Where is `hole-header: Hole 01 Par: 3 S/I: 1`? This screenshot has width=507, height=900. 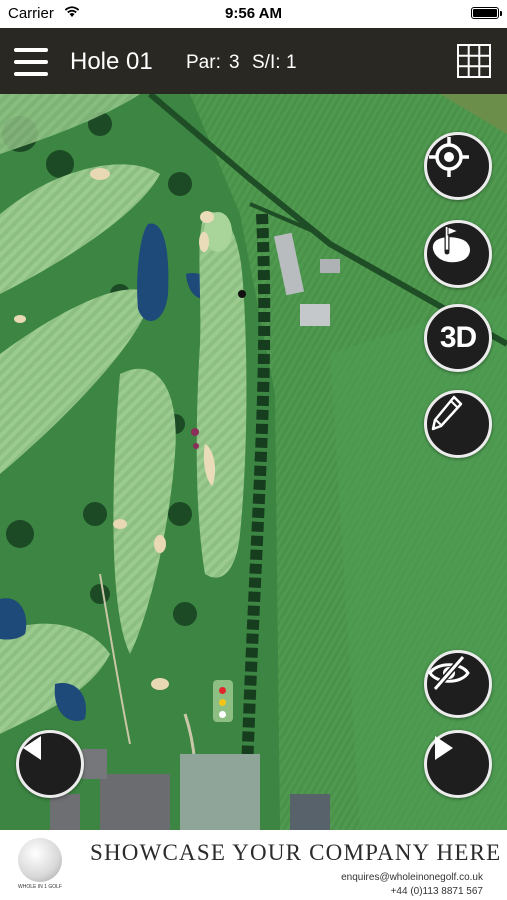 hole-header: Hole 01 Par: 3 S/I: 1 is located at coordinates (253, 61).